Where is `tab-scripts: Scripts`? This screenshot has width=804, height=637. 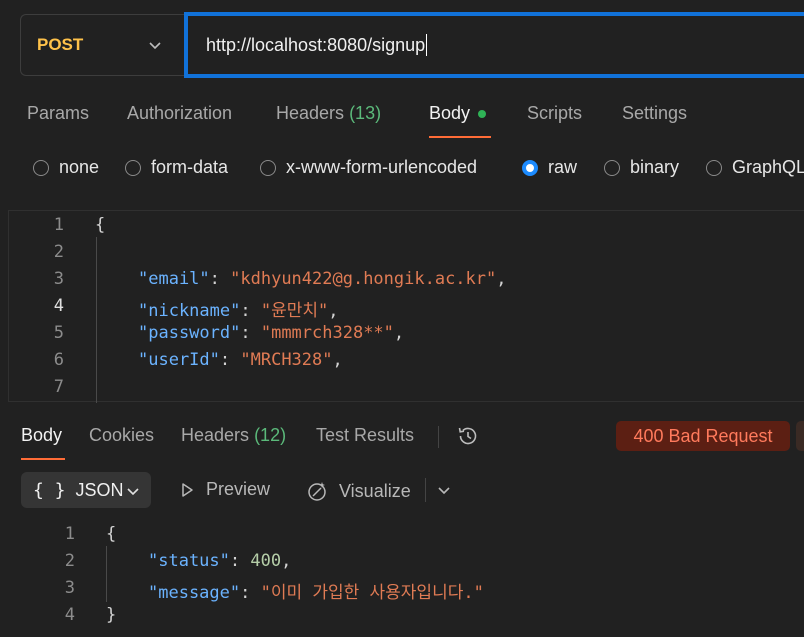
tab-scripts: Scripts is located at coordinates (554, 113).